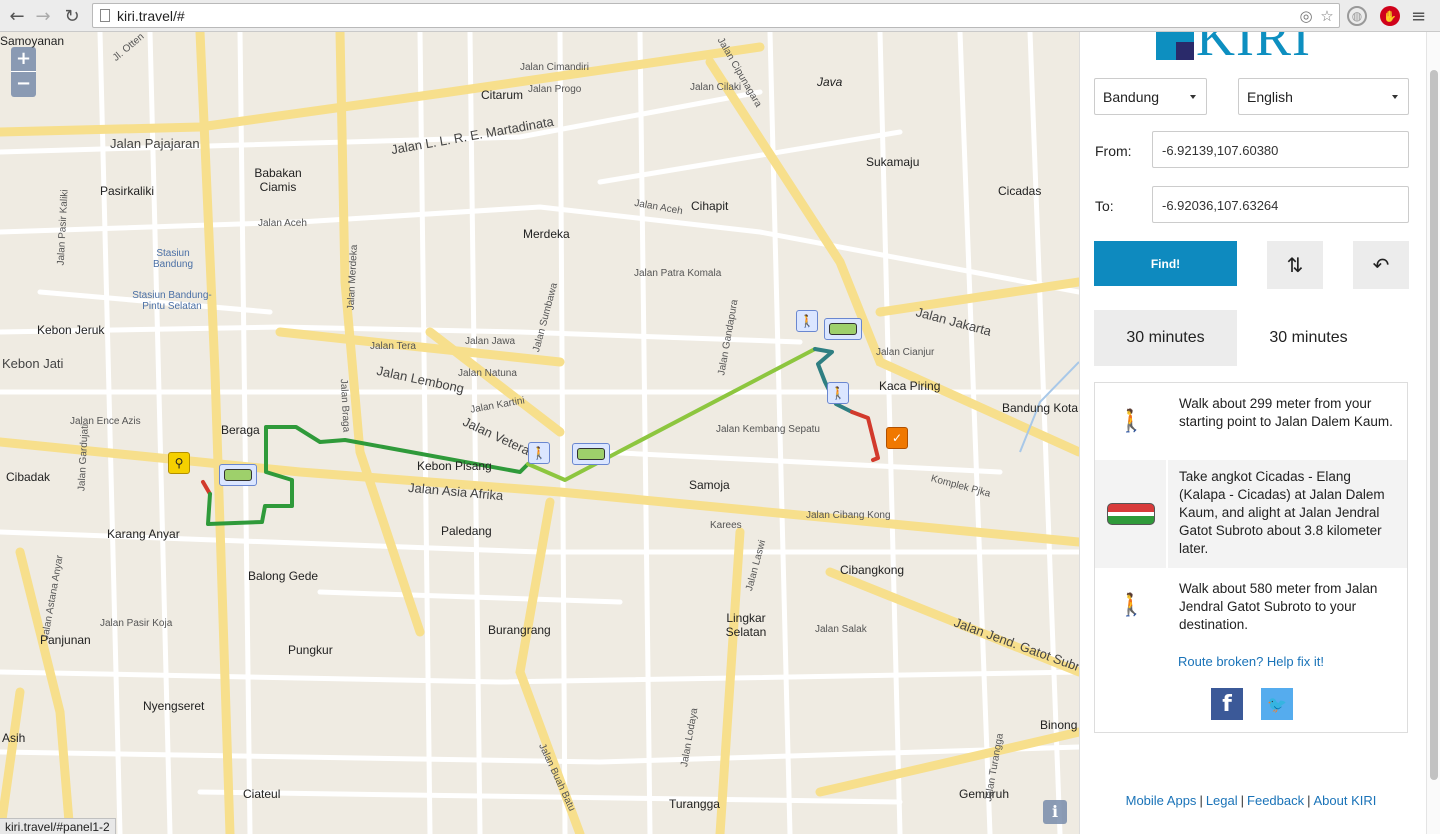 The height and width of the screenshot is (834, 1440). What do you see at coordinates (32, 41) in the screenshot?
I see `map-label: Samoyanan` at bounding box center [32, 41].